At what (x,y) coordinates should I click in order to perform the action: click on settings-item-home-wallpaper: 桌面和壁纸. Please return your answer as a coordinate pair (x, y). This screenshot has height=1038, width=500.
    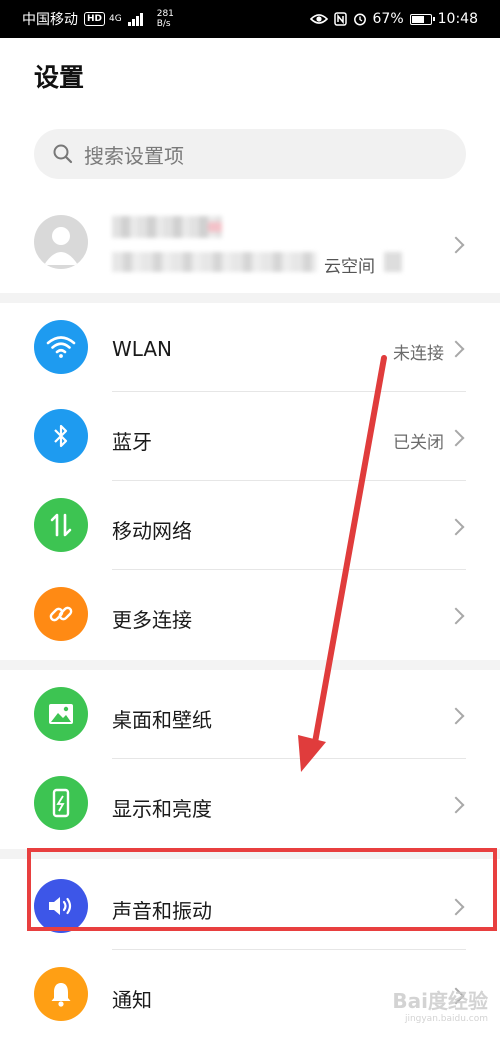
    Looking at the image, I should click on (250, 714).